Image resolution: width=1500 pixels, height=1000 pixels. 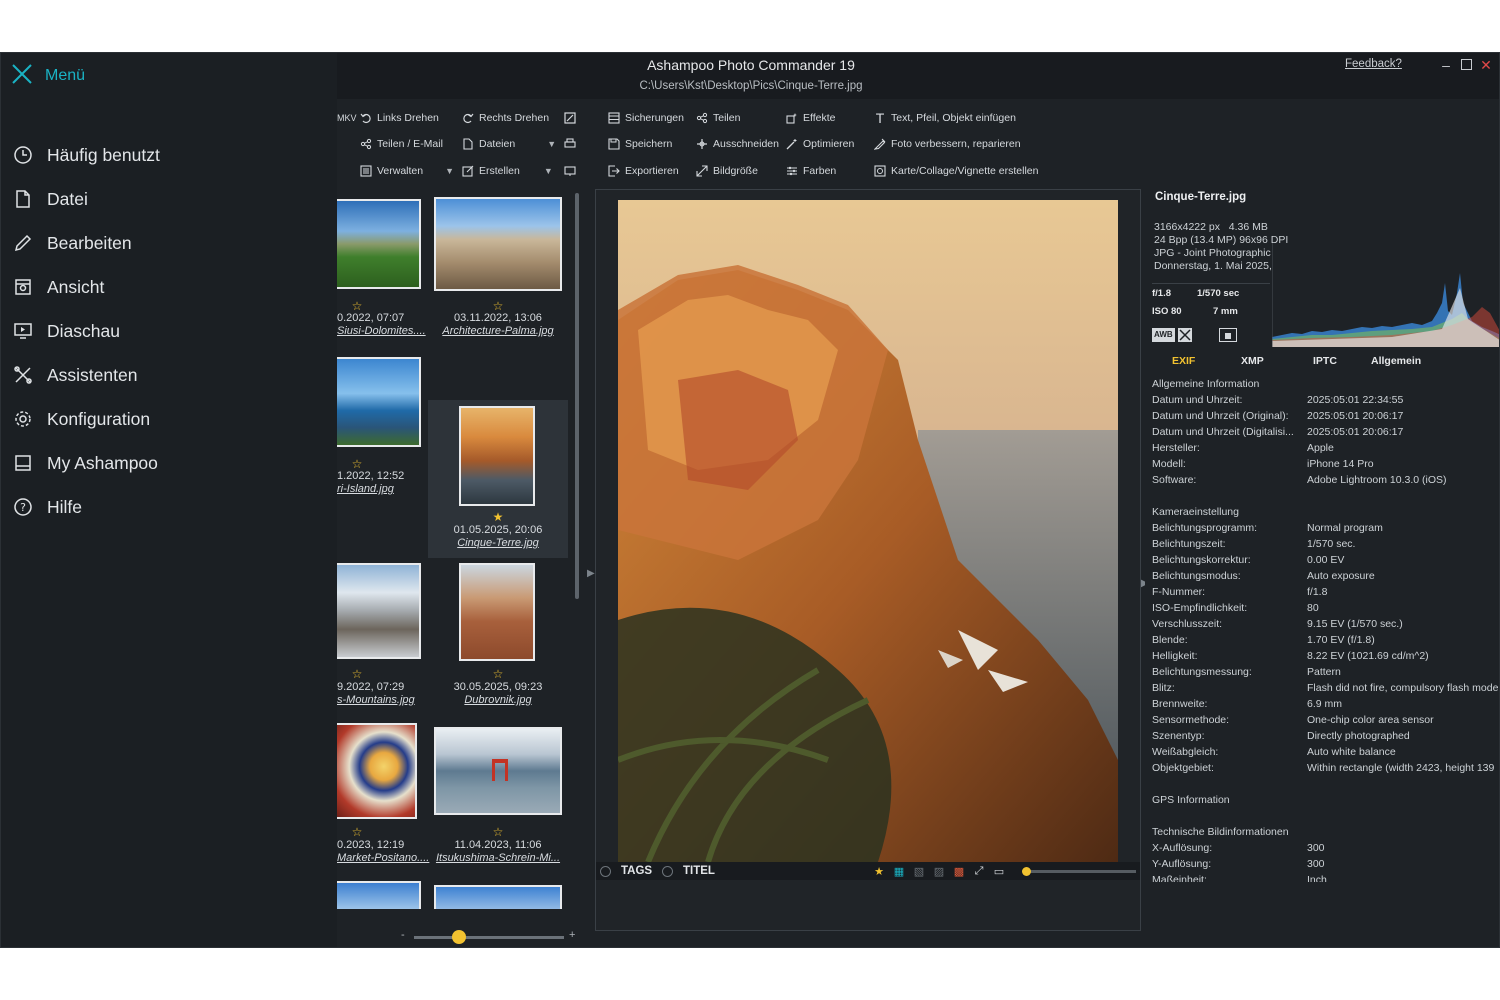 I want to click on optimieren-button: Optimieren, so click(x=819, y=144).